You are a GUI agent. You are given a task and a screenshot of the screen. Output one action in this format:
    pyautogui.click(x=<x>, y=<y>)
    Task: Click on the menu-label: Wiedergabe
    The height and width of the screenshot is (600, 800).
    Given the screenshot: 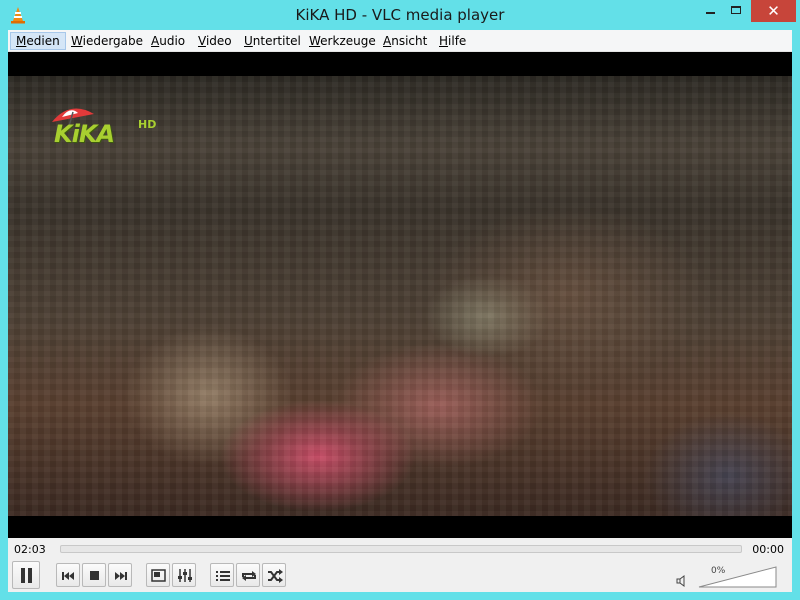 What is the action you would take?
    pyautogui.click(x=107, y=41)
    